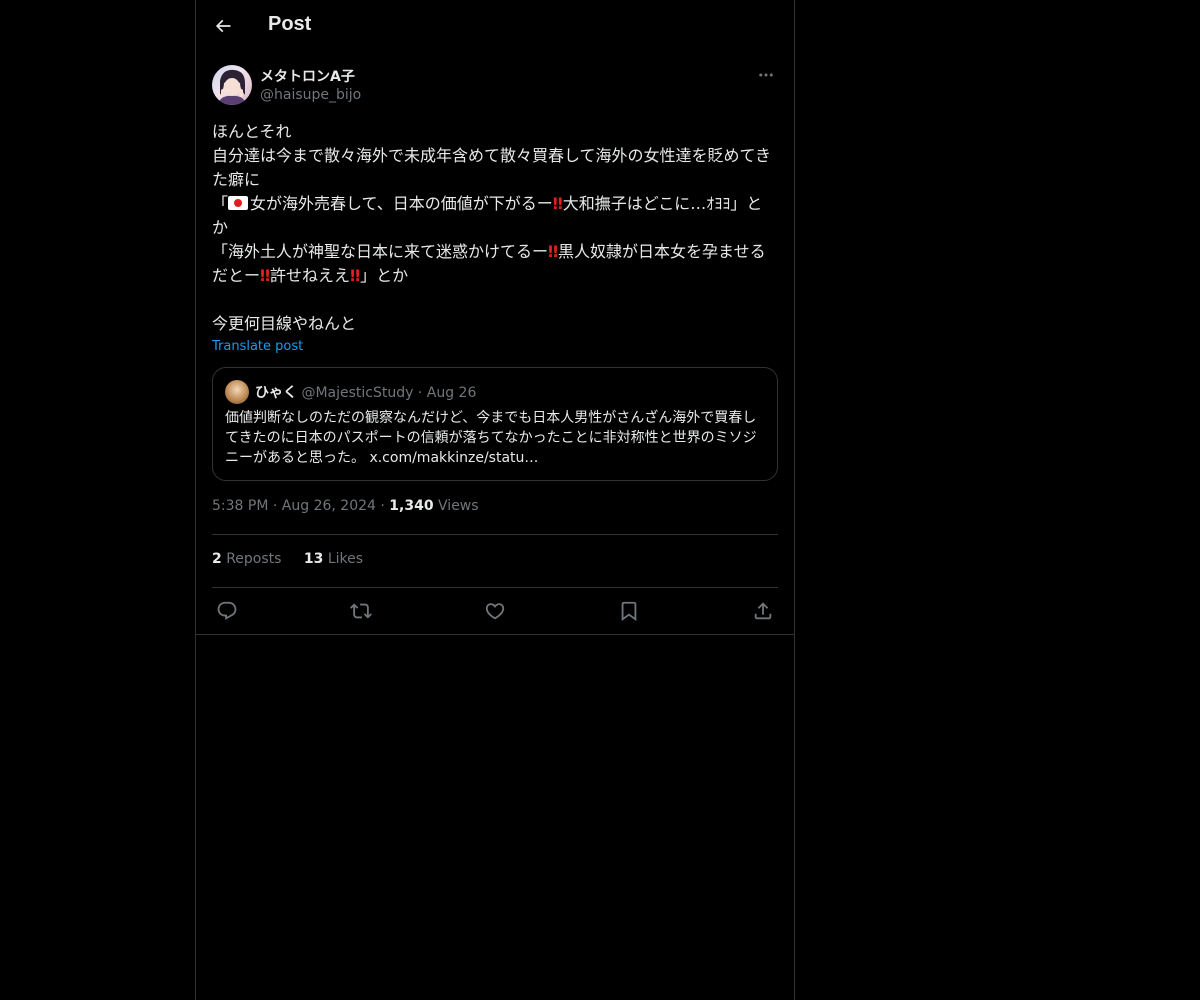  I want to click on post-bottom-border, so click(495, 634).